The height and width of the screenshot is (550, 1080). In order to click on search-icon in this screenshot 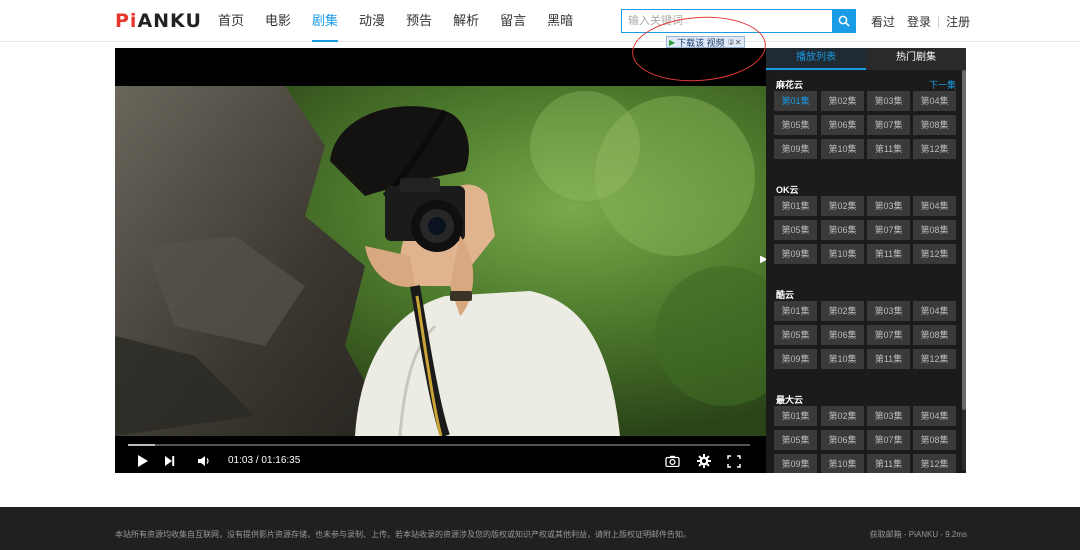, I will do `click(844, 21)`.